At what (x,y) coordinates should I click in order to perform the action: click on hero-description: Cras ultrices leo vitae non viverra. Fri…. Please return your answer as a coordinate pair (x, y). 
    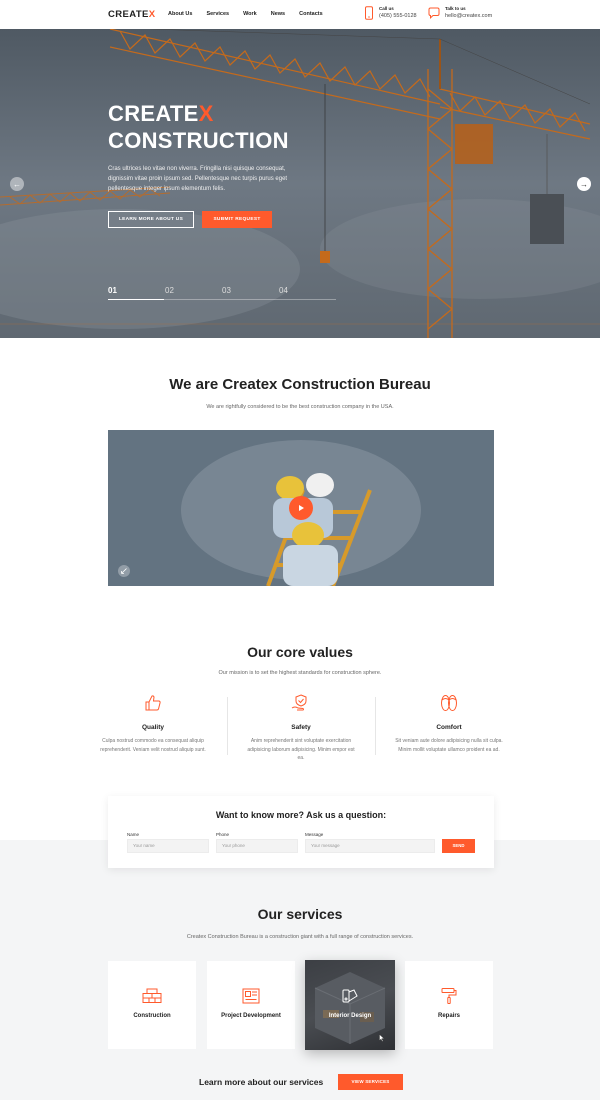
    Looking at the image, I should click on (198, 179).